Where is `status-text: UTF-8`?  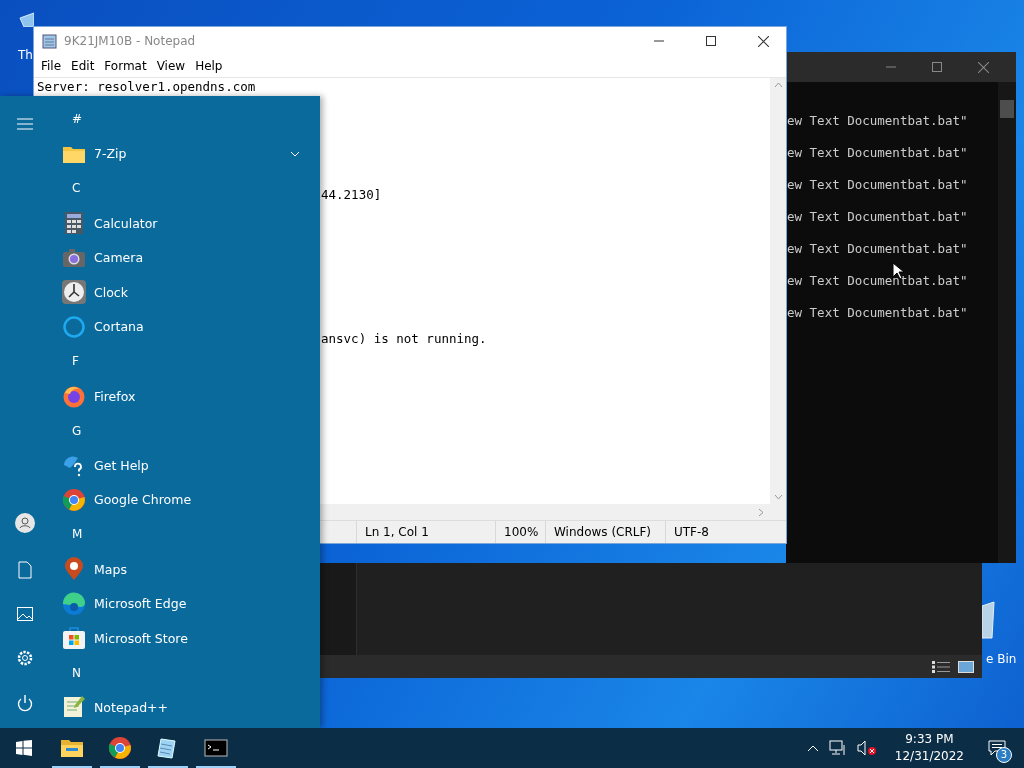
status-text: UTF-8 is located at coordinates (725, 532).